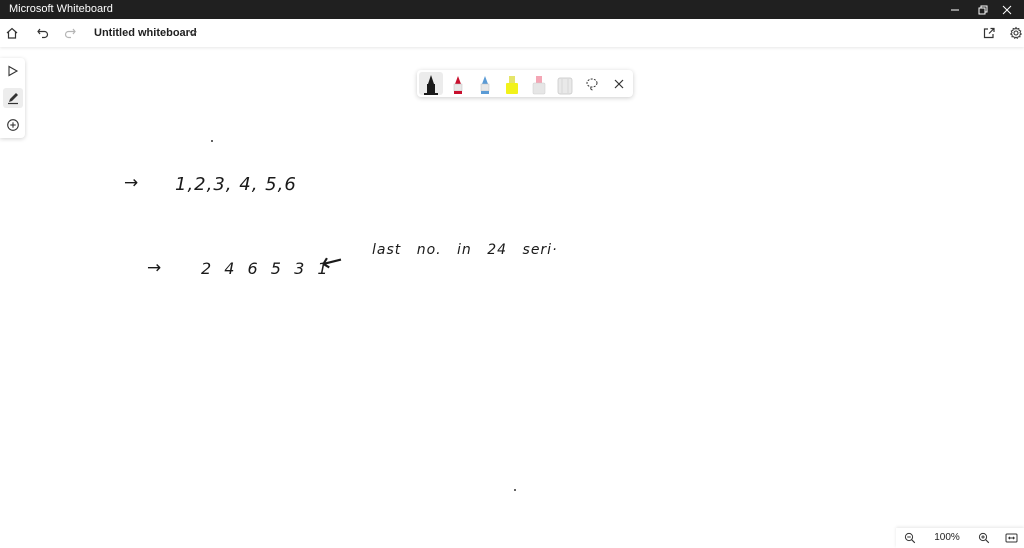 This screenshot has width=1024, height=548. I want to click on app-bar: Untitled whiteboard, so click(512, 33).